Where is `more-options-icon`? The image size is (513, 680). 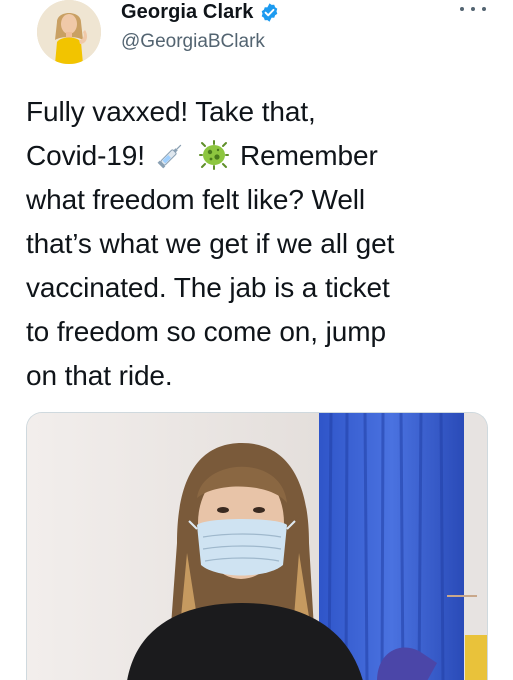 more-options-icon is located at coordinates (473, 9).